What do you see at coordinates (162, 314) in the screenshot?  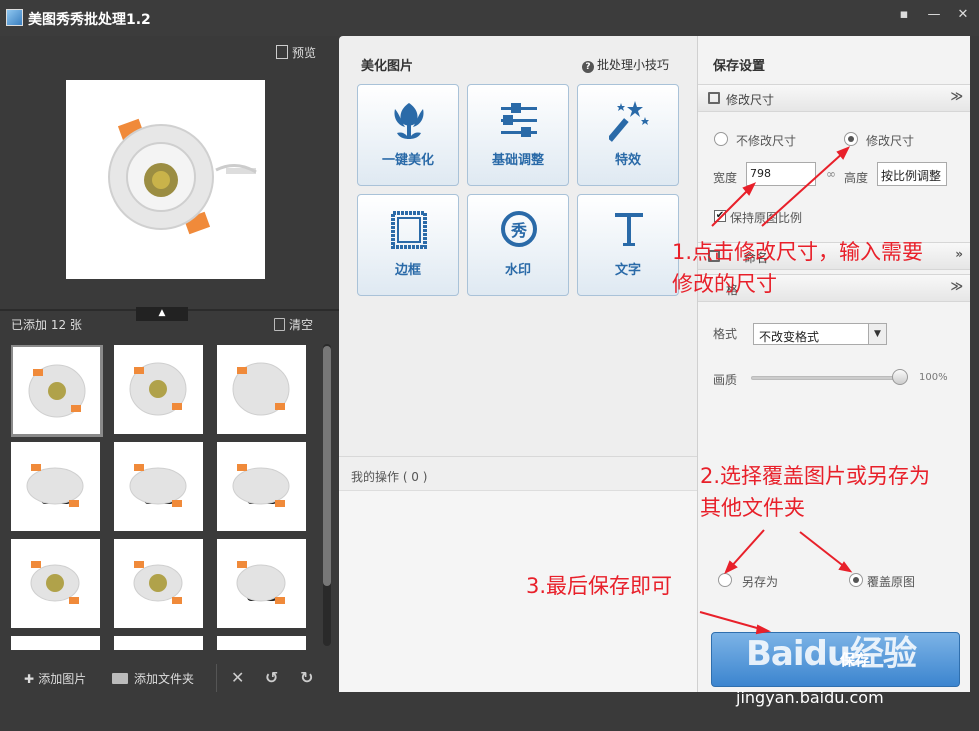 I see `collapse-preview-toggle: ▲` at bounding box center [162, 314].